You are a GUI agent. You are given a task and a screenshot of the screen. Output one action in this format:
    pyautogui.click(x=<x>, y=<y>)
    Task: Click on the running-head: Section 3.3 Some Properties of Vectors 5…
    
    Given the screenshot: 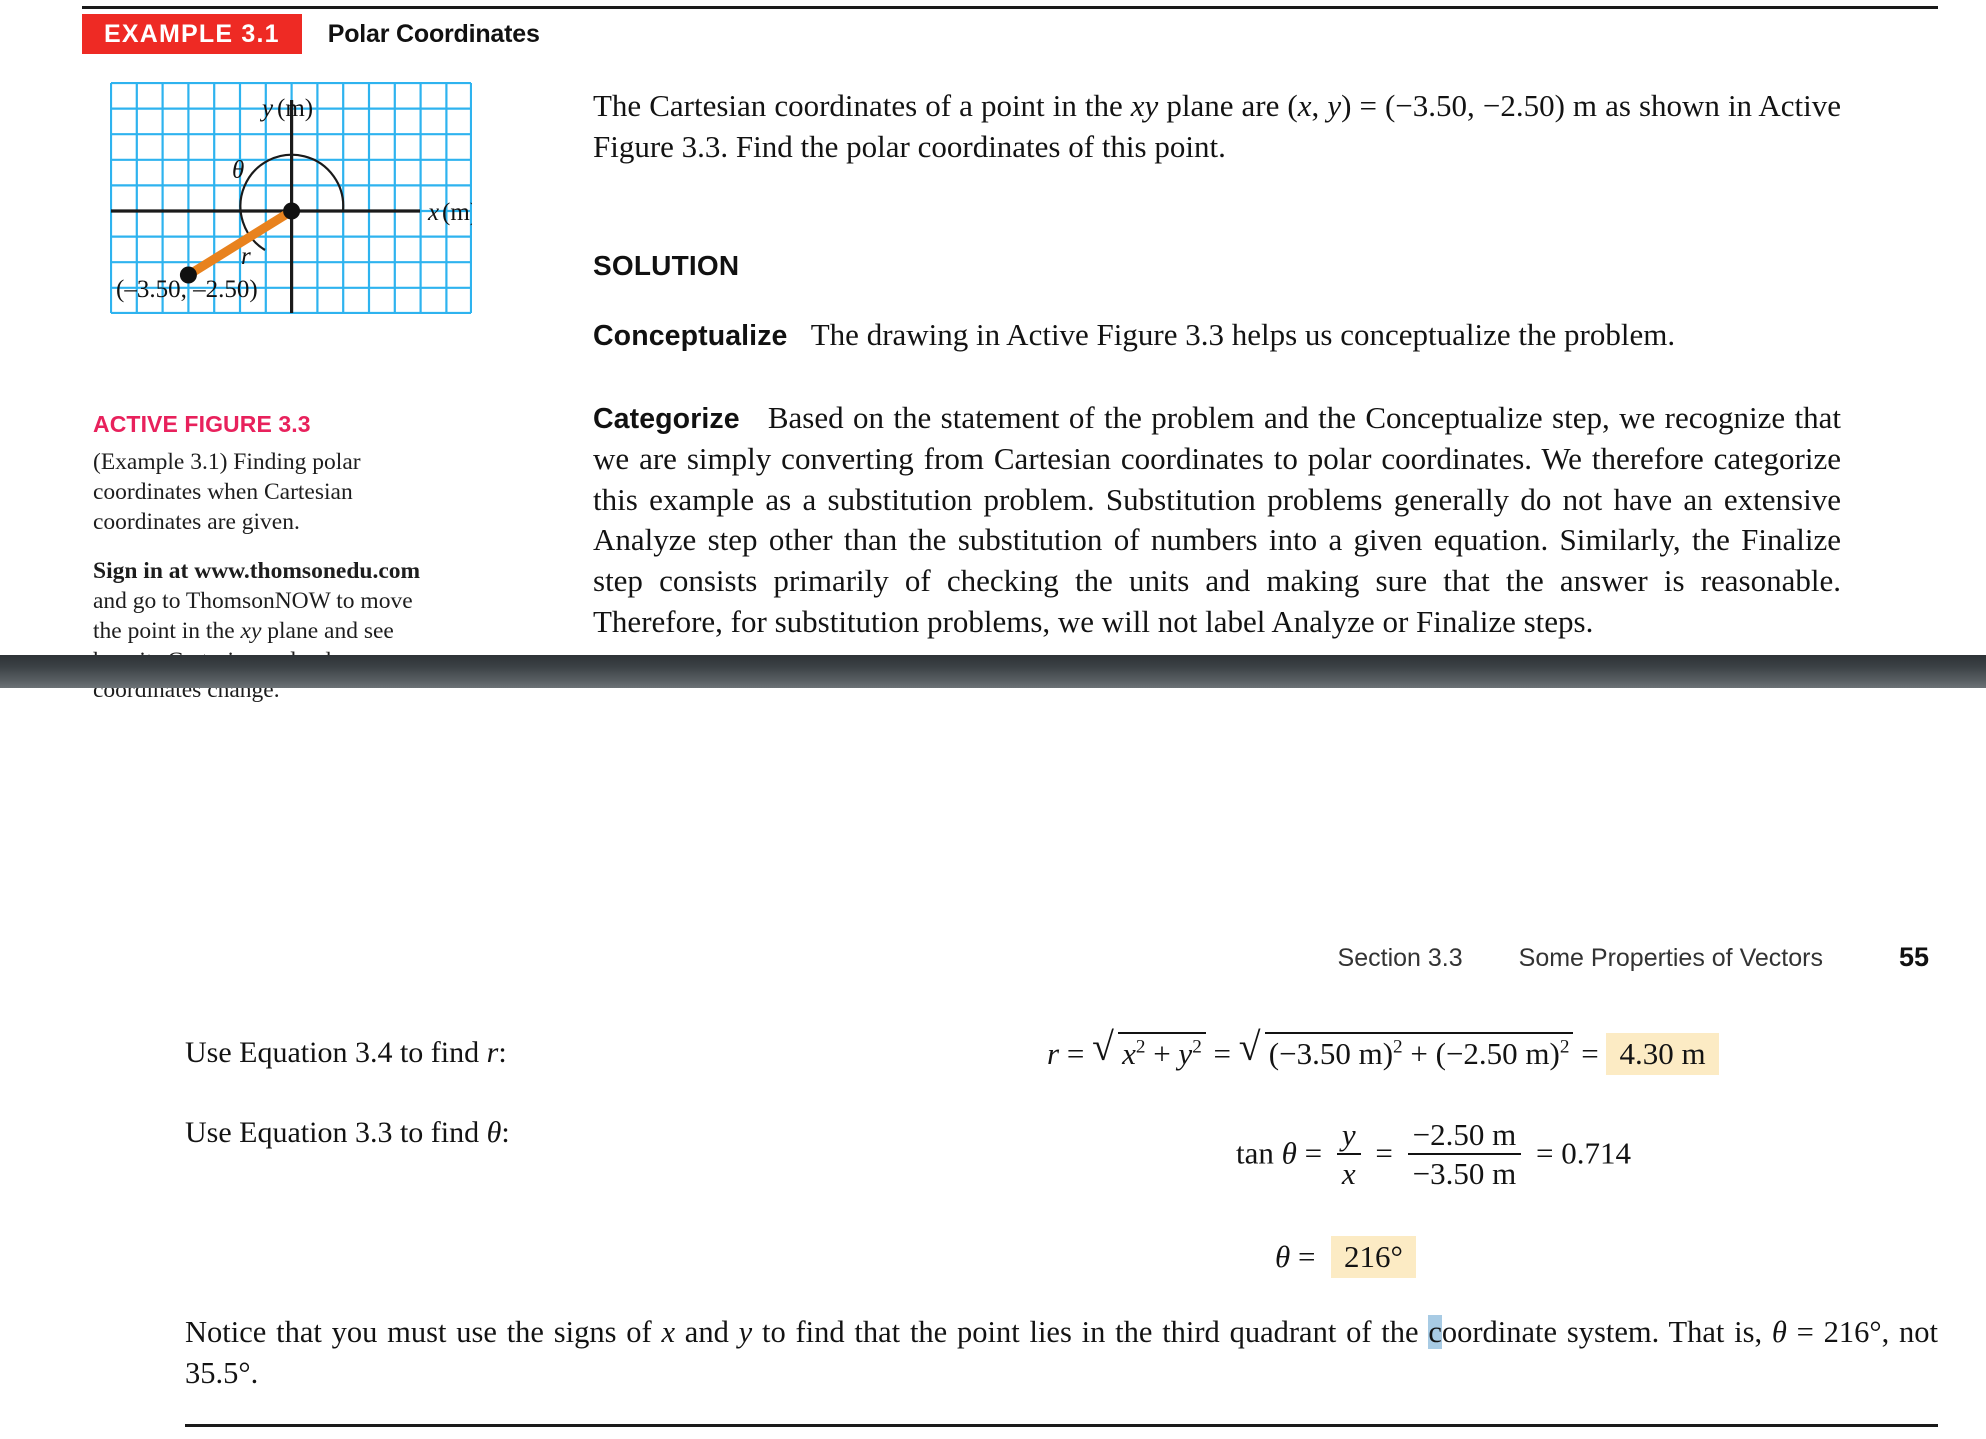 What is the action you would take?
    pyautogui.click(x=993, y=957)
    